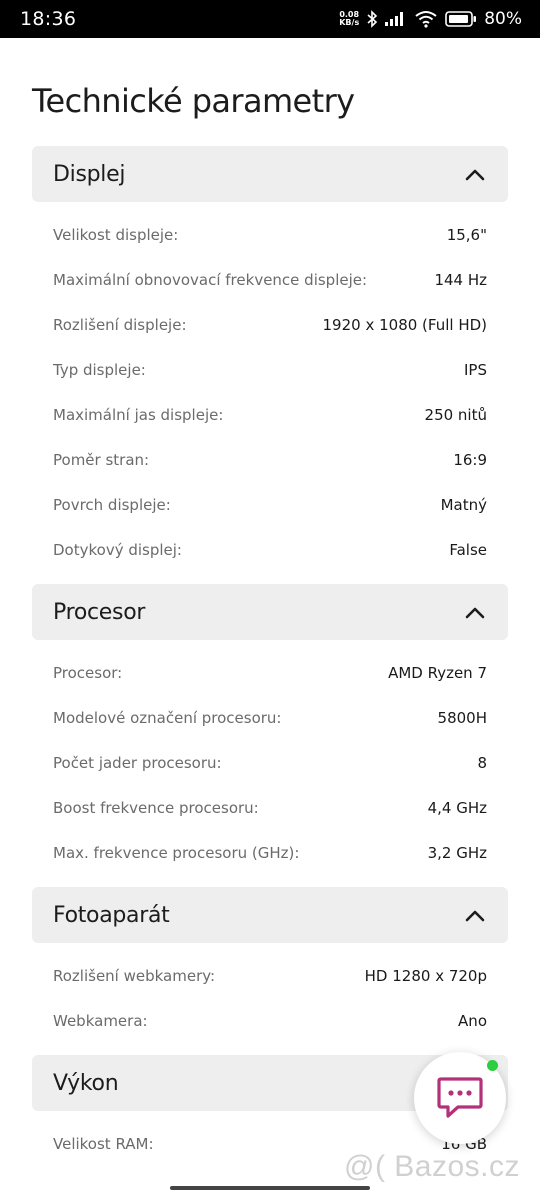 The image size is (540, 1200). What do you see at coordinates (270, 550) in the screenshot?
I see `spec-row: Dotykový displej: False` at bounding box center [270, 550].